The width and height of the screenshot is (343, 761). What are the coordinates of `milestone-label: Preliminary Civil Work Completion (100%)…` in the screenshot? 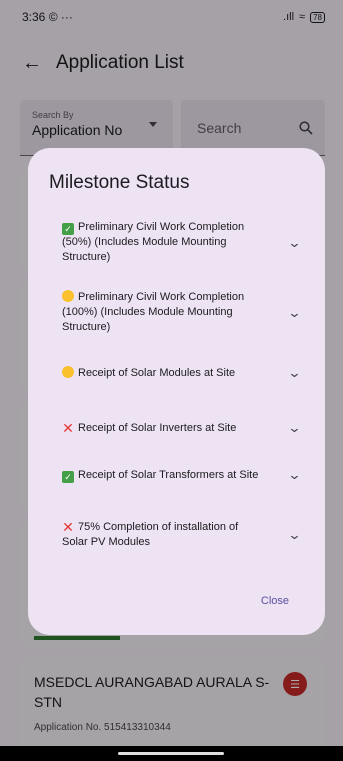 It's located at (153, 312).